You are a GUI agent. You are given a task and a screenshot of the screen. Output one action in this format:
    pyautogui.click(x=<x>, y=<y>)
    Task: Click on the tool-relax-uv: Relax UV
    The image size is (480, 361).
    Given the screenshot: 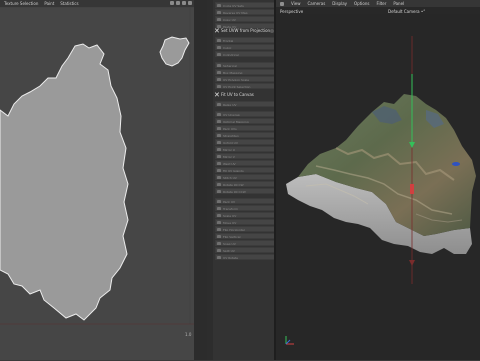 What is the action you would take?
    pyautogui.click(x=245, y=104)
    